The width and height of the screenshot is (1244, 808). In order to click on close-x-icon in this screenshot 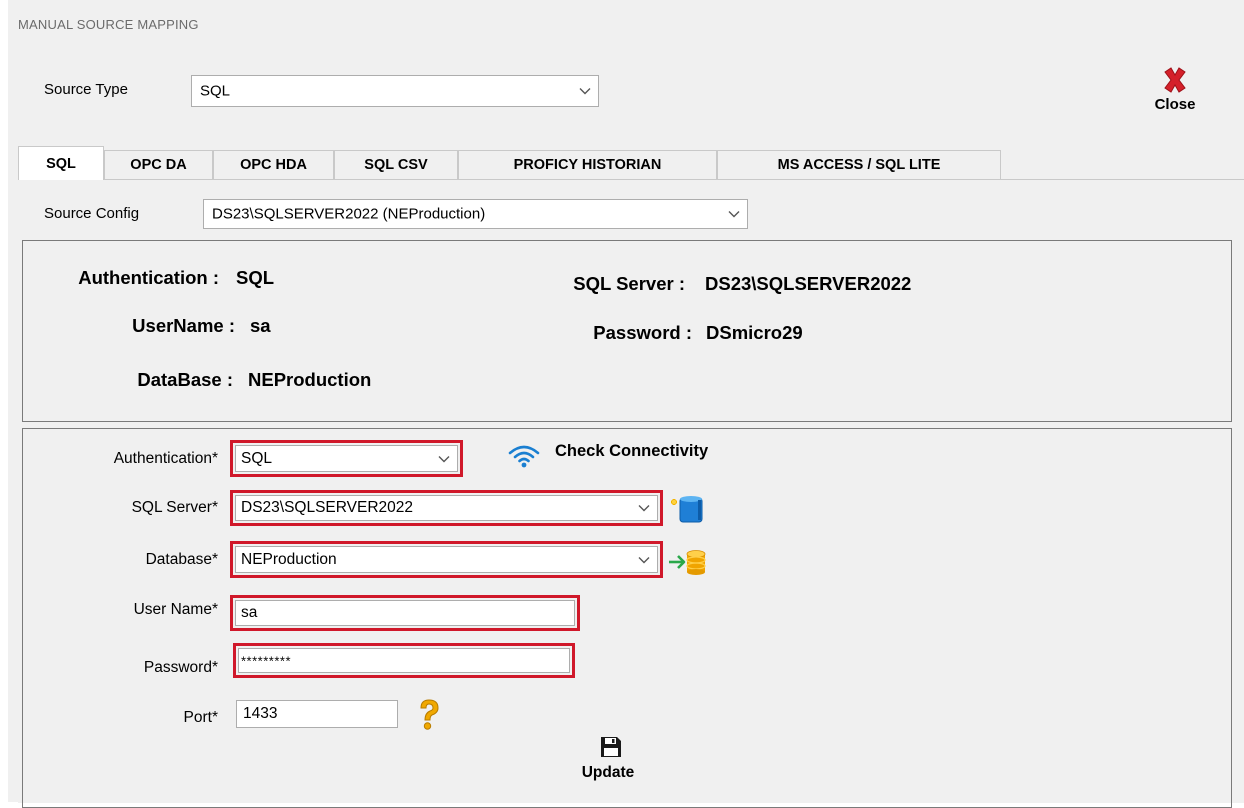, I will do `click(1175, 80)`.